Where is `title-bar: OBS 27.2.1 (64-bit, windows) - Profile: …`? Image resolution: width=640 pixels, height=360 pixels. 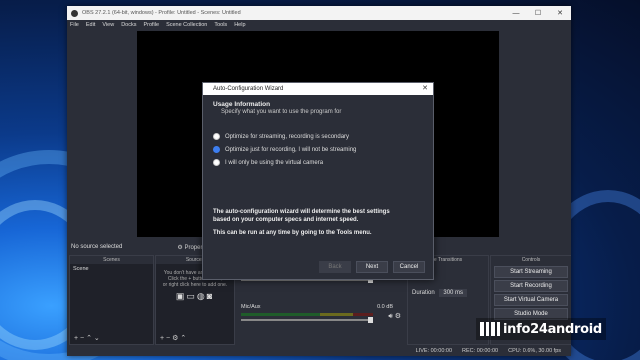 title-bar: OBS 27.2.1 (64-bit, windows) - Profile: … is located at coordinates (319, 13).